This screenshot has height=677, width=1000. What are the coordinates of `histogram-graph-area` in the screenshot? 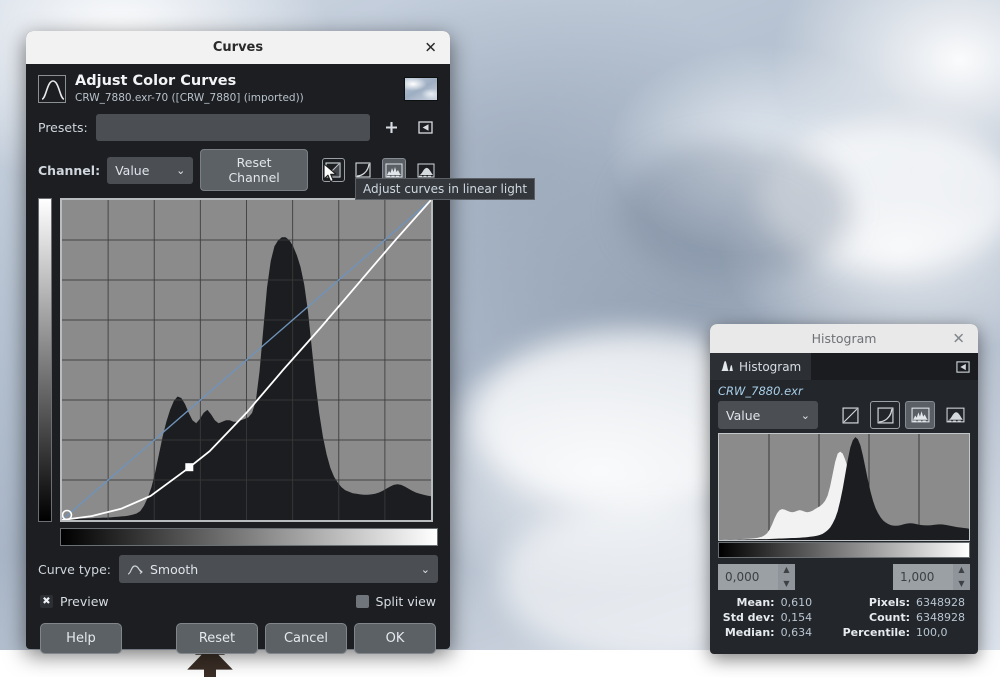 It's located at (844, 495).